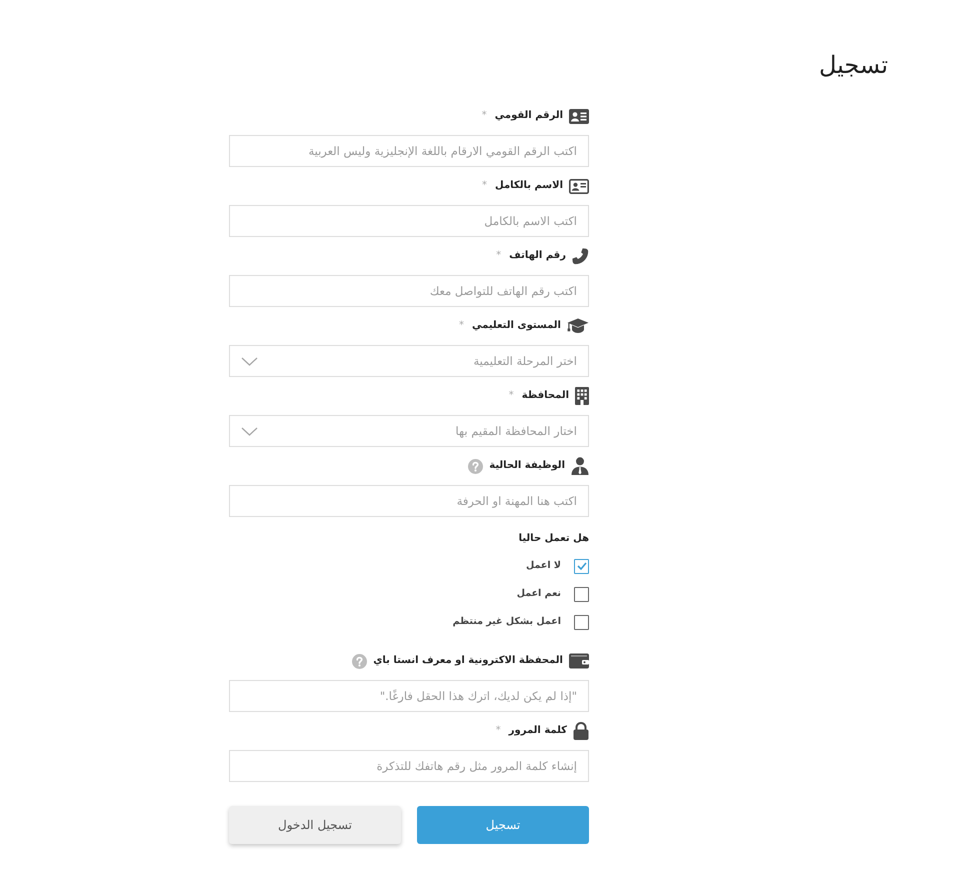  Describe the element at coordinates (579, 661) in the screenshot. I see `wallet-icon` at that location.